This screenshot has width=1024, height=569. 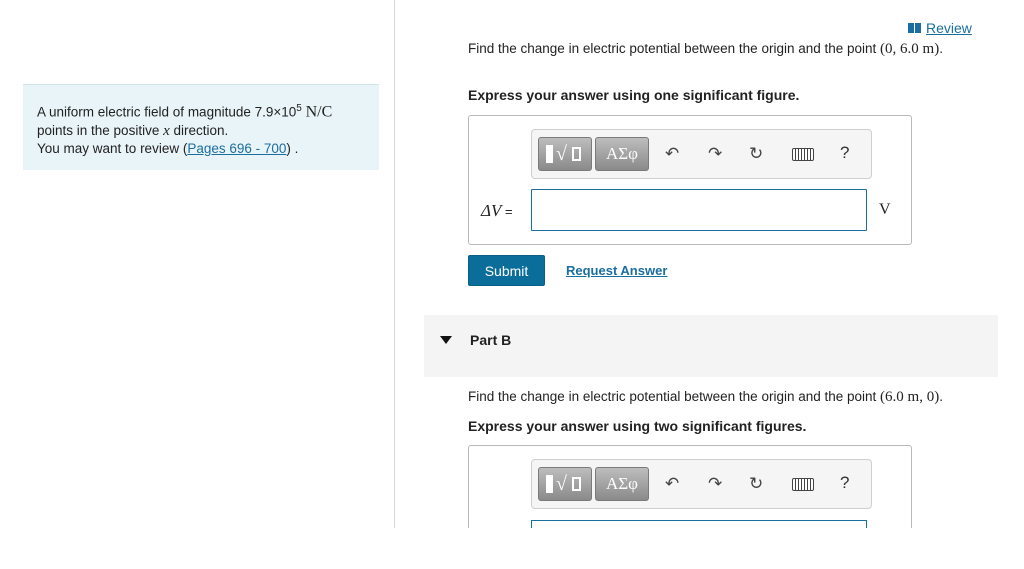 What do you see at coordinates (507, 211) in the screenshot?
I see `equals-sign: =` at bounding box center [507, 211].